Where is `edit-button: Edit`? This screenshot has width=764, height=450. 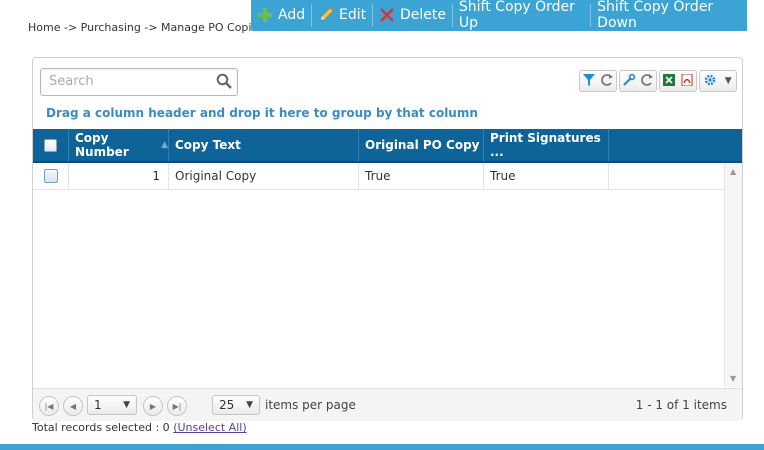
edit-button: Edit is located at coordinates (342, 14).